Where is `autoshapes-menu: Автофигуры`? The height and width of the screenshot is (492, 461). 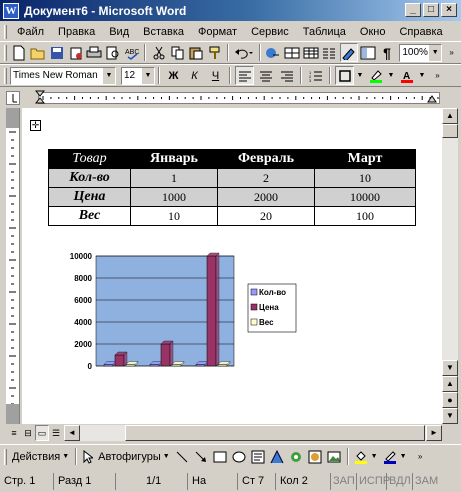 autoshapes-menu: Автофигуры is located at coordinates (129, 457).